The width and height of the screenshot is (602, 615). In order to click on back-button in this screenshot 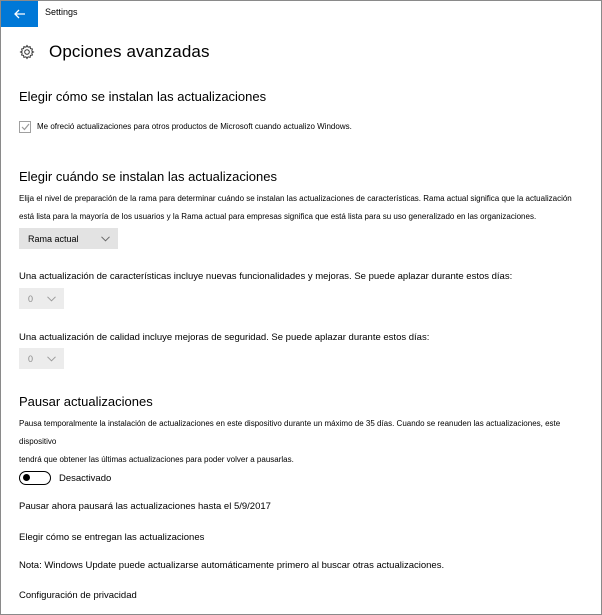, I will do `click(19, 14)`.